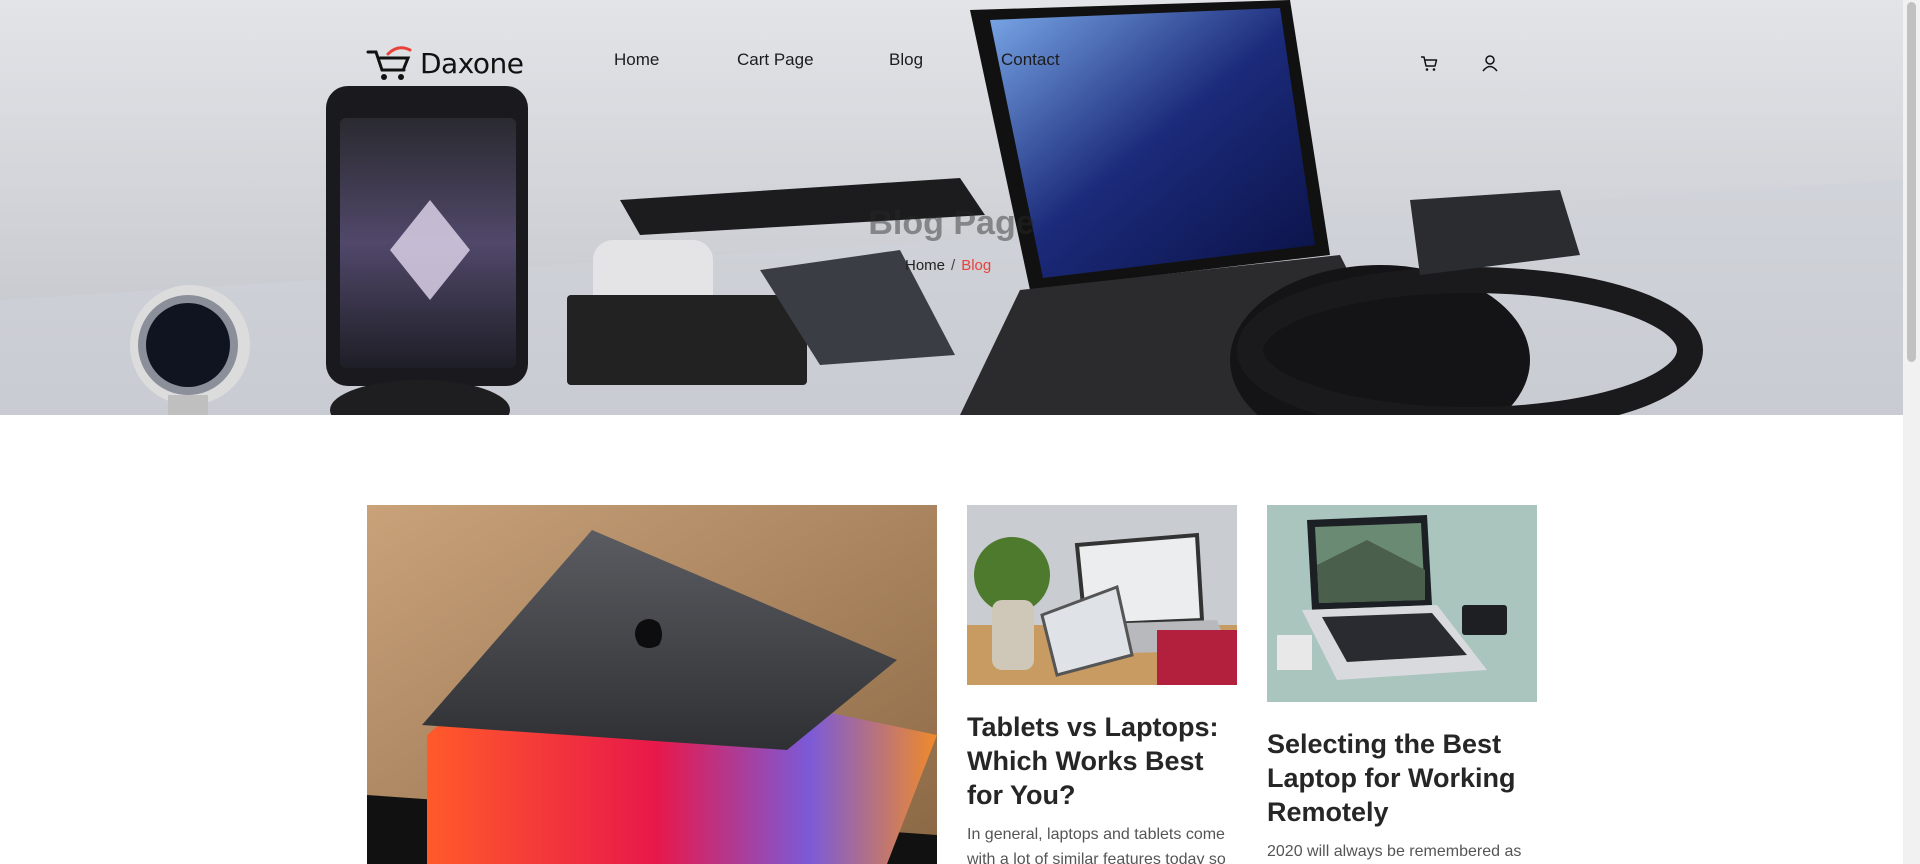  Describe the element at coordinates (925, 265) in the screenshot. I see `breadcrumb-home: Home` at that location.